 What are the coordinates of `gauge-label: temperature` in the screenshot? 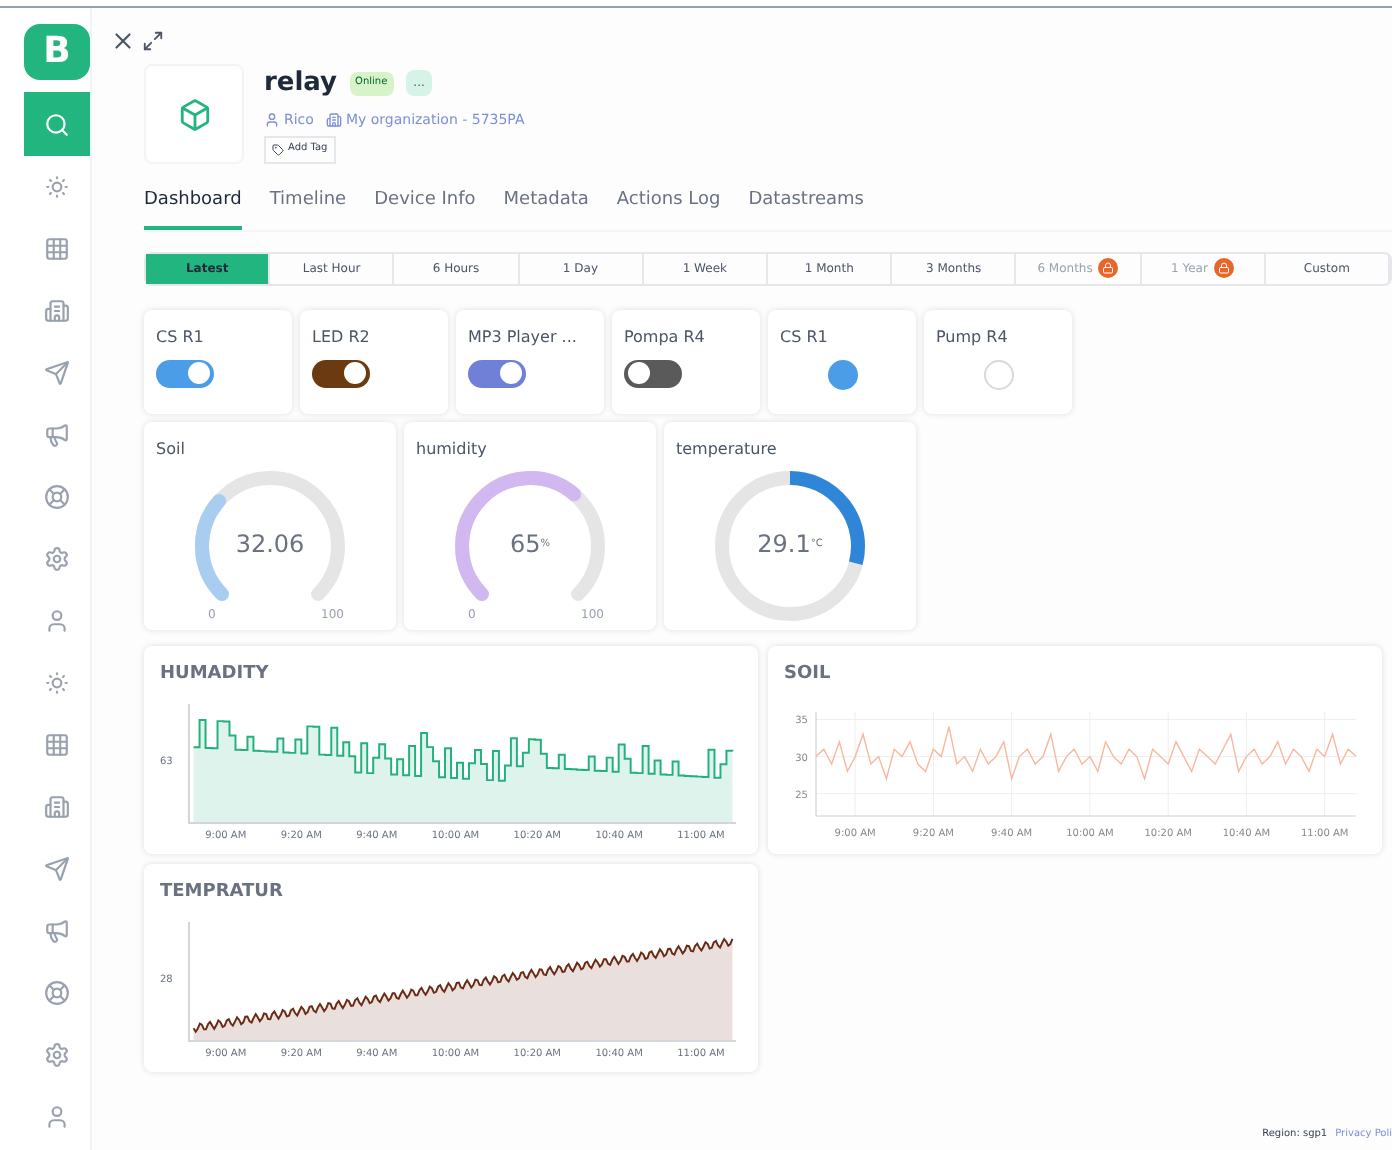 It's located at (727, 449).